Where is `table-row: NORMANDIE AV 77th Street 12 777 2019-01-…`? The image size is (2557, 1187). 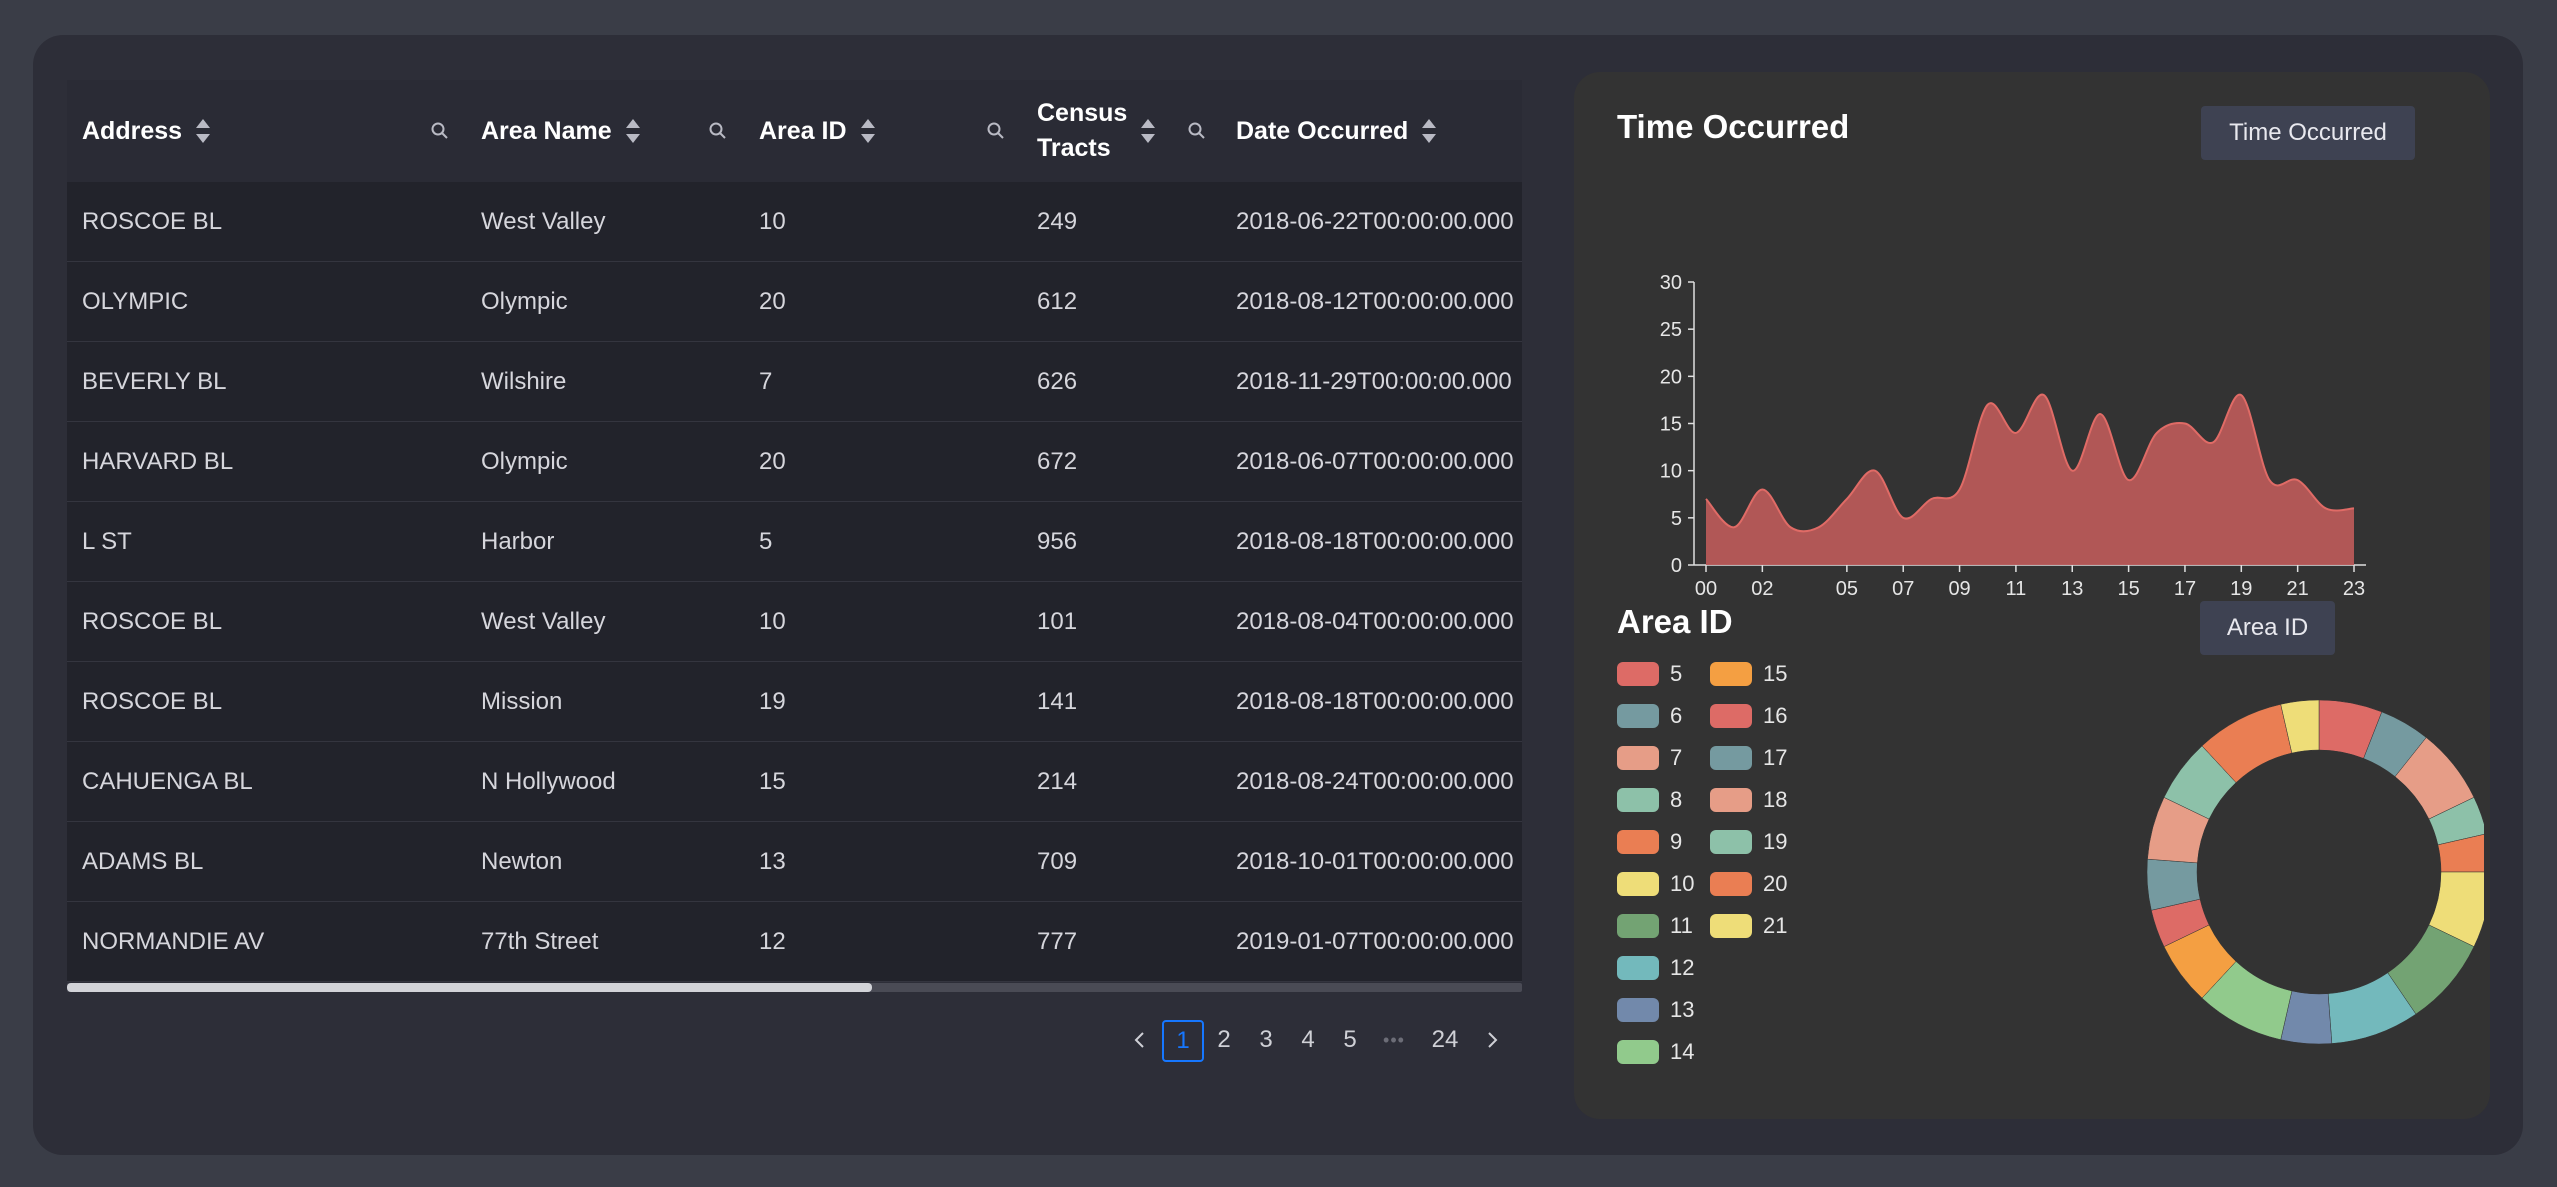
table-row: NORMANDIE AV 77th Street 12 777 2019-01-… is located at coordinates (794, 942).